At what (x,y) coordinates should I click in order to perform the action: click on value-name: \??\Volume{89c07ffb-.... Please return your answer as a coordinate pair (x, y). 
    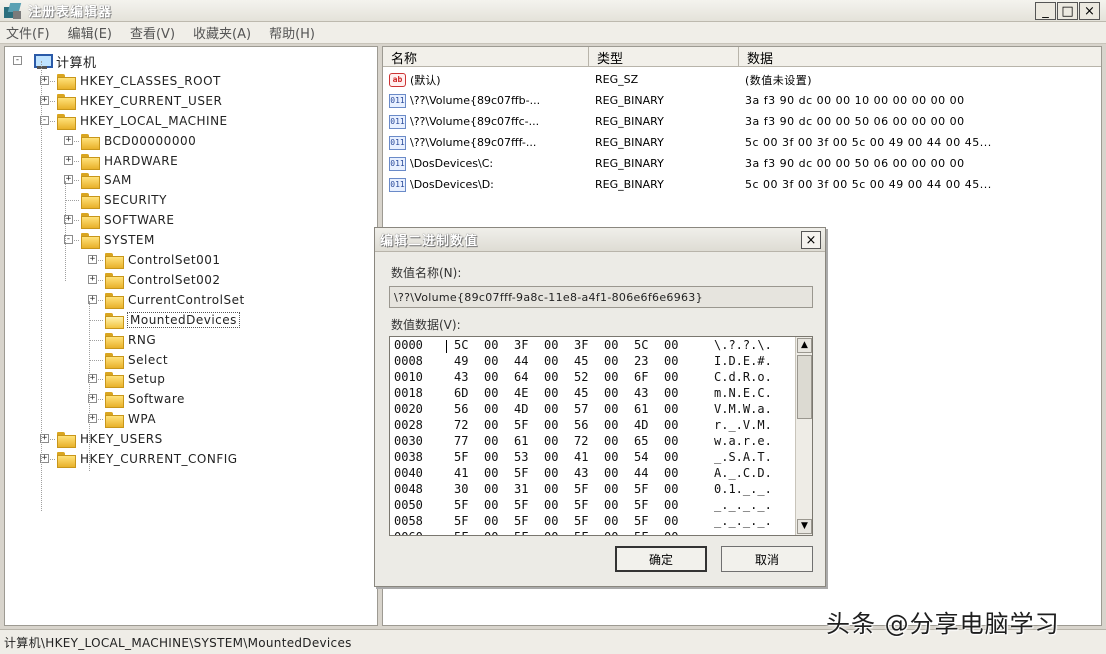
    Looking at the image, I should click on (475, 100).